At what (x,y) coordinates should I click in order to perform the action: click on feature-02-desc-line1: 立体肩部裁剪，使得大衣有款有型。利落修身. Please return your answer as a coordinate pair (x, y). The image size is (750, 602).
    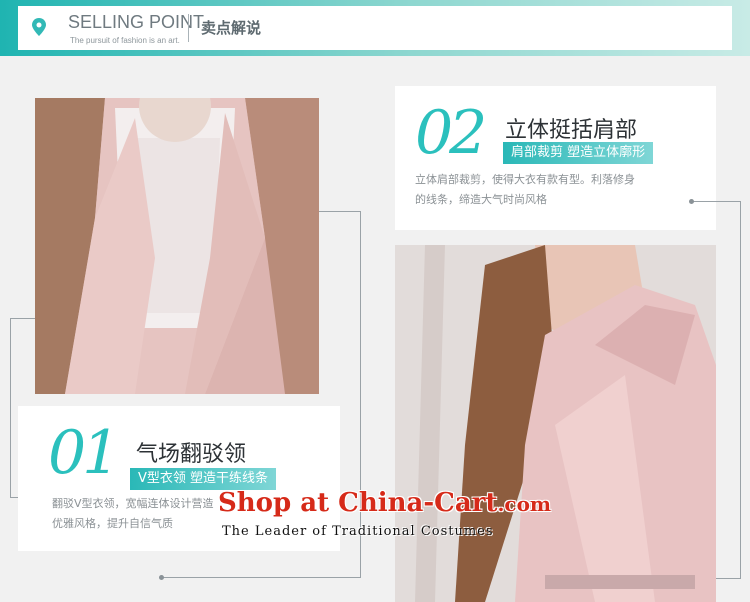
    Looking at the image, I should click on (525, 179).